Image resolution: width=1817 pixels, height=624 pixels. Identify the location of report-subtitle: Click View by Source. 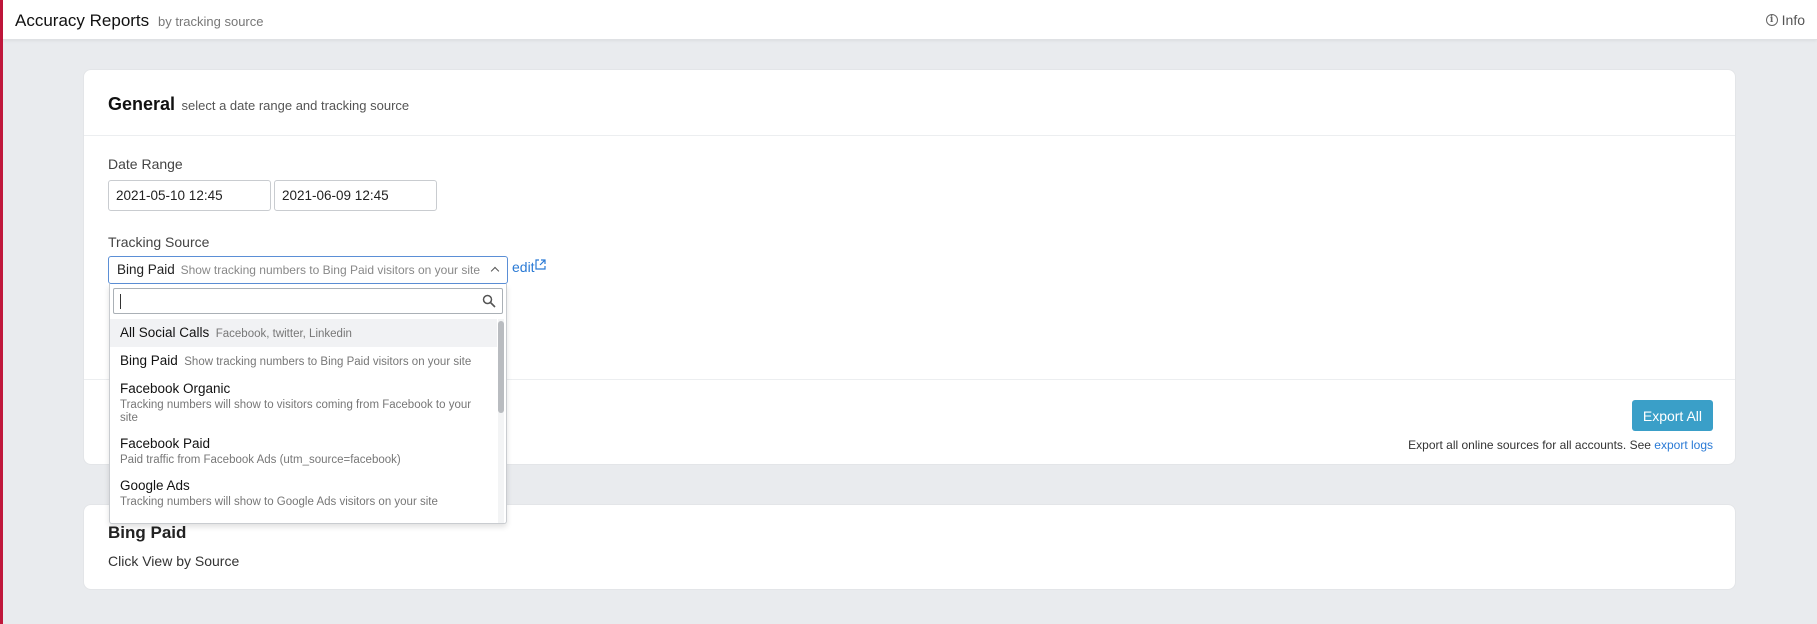
(174, 561).